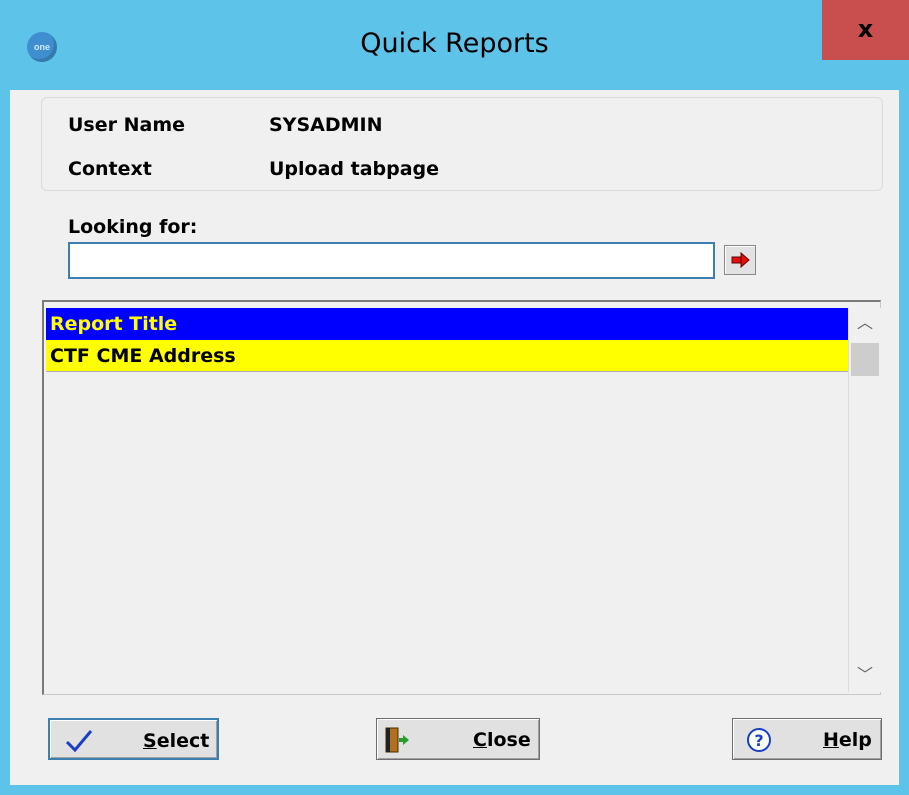 The height and width of the screenshot is (795, 909). Describe the element at coordinates (807, 739) in the screenshot. I see `help-button: ? Help` at that location.